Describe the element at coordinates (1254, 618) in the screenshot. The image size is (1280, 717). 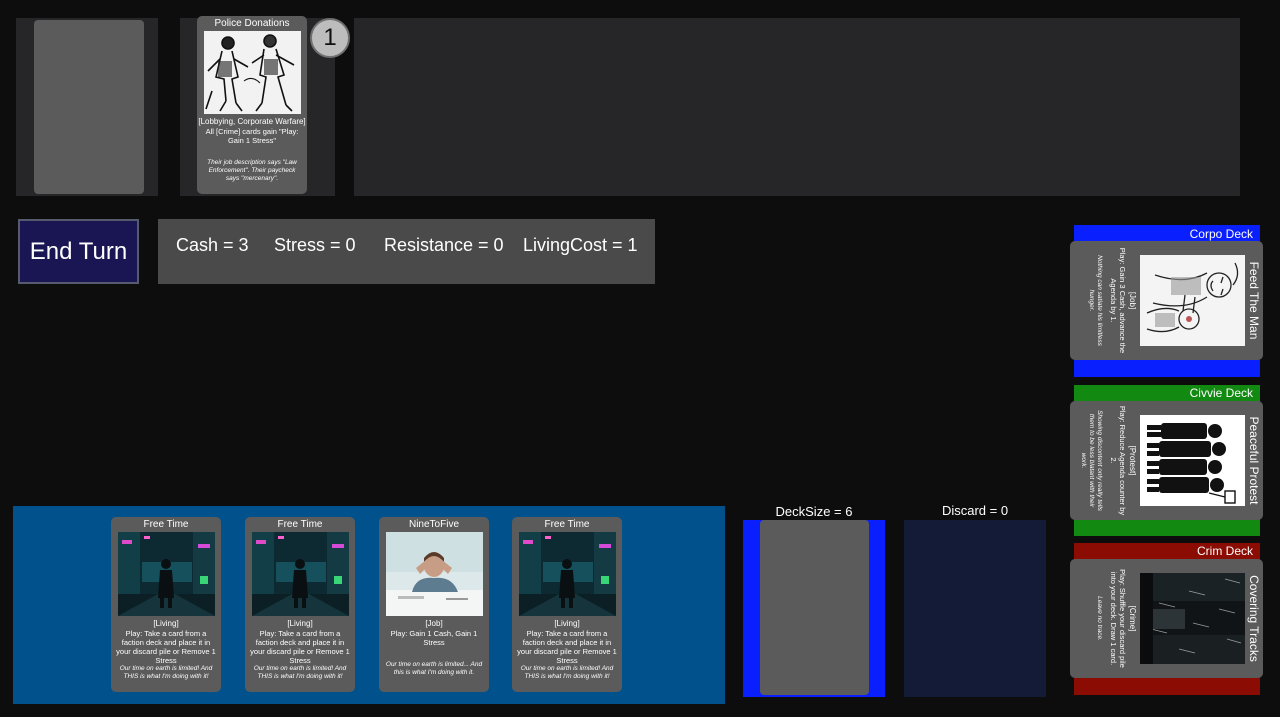
I see `card-title: Covering Tracks` at that location.